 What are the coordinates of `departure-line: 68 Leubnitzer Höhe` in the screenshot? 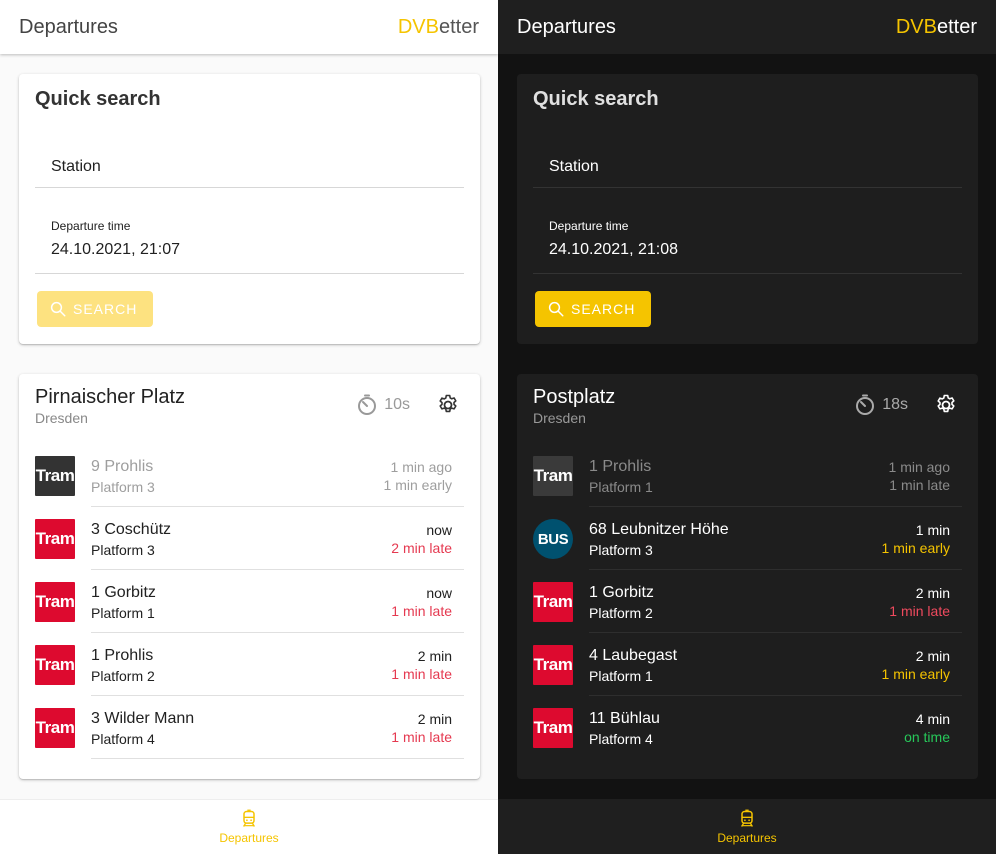 It's located at (659, 529).